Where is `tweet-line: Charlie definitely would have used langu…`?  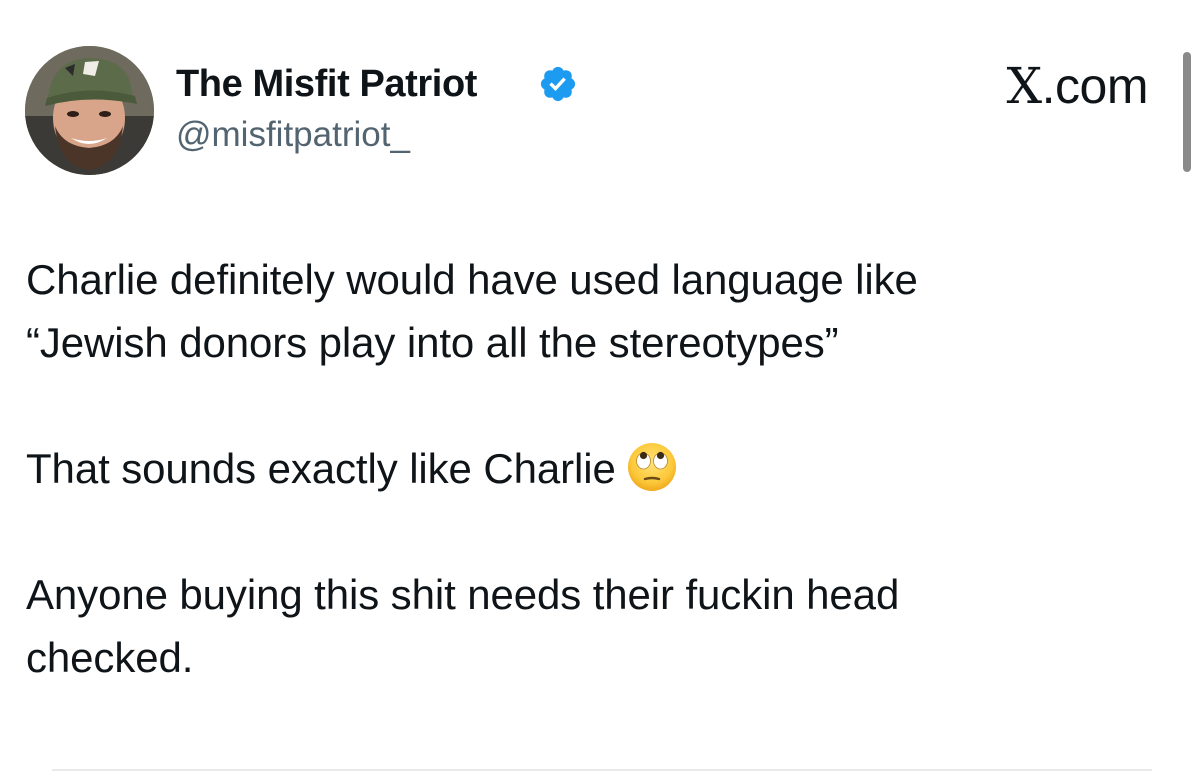 tweet-line: Charlie definitely would have used langu… is located at coordinates (472, 279).